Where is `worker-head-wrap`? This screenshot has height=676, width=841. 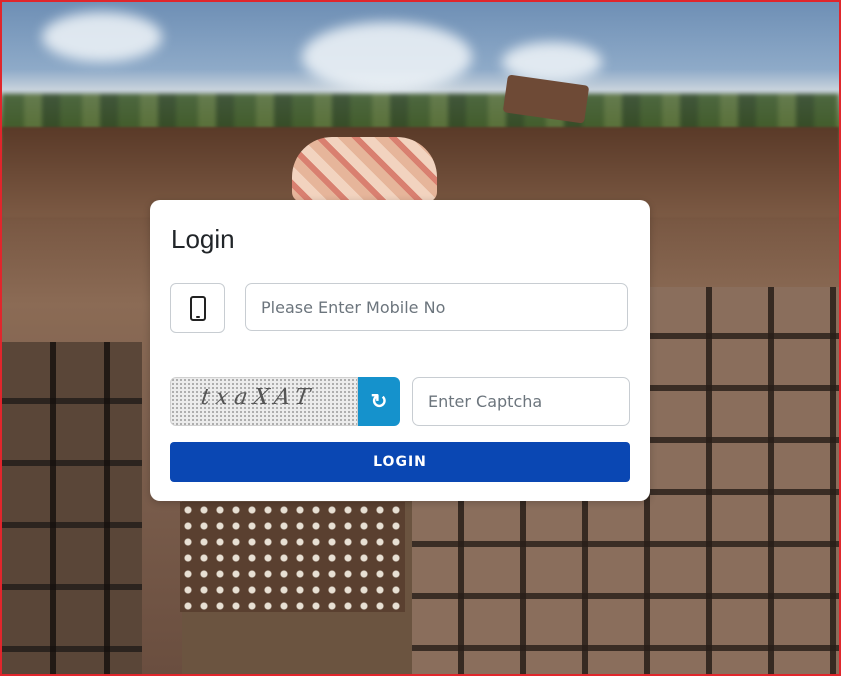
worker-head-wrap is located at coordinates (364, 169).